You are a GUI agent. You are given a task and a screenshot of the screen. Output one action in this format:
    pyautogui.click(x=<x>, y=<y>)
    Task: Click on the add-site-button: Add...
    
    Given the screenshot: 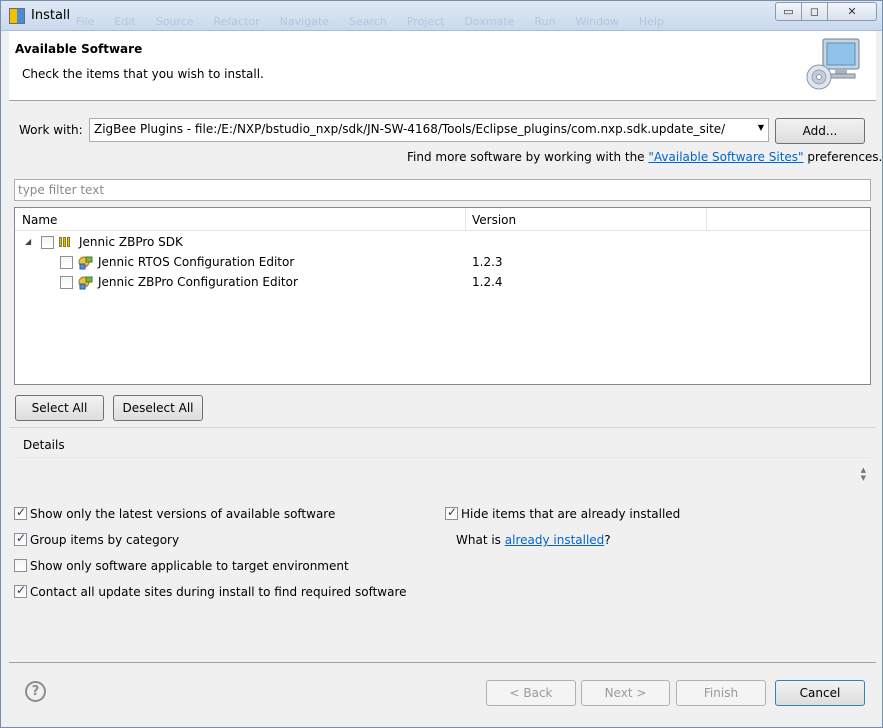 What is the action you would take?
    pyautogui.click(x=820, y=131)
    